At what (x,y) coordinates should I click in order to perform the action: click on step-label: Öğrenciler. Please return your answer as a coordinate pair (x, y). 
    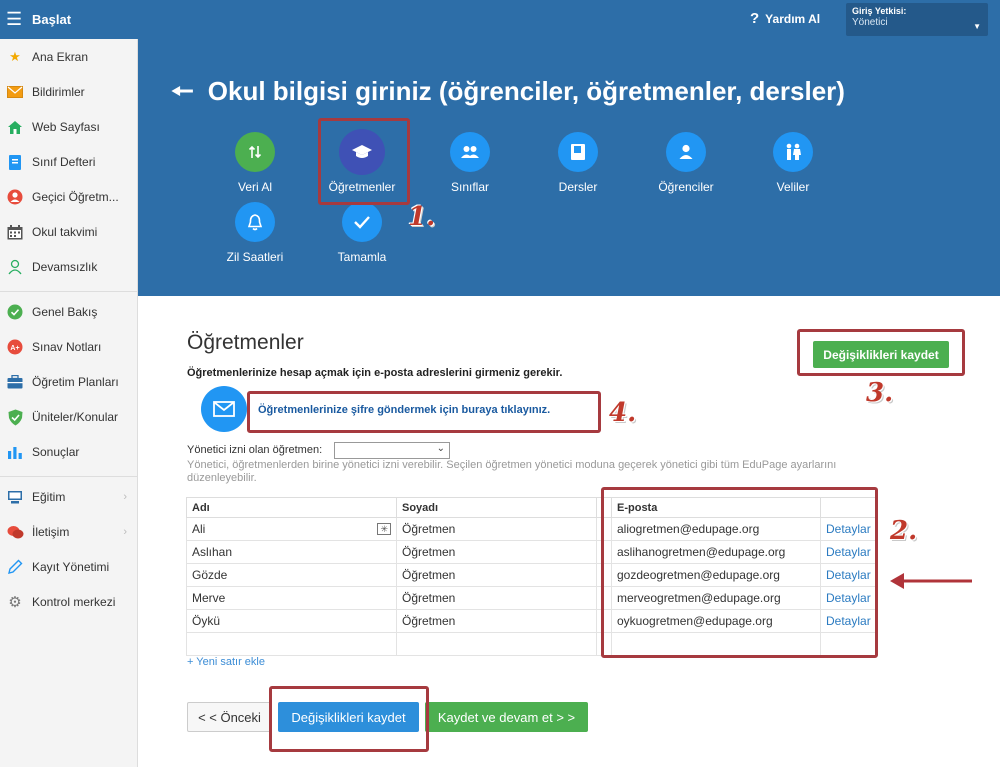
    Looking at the image, I should click on (686, 187).